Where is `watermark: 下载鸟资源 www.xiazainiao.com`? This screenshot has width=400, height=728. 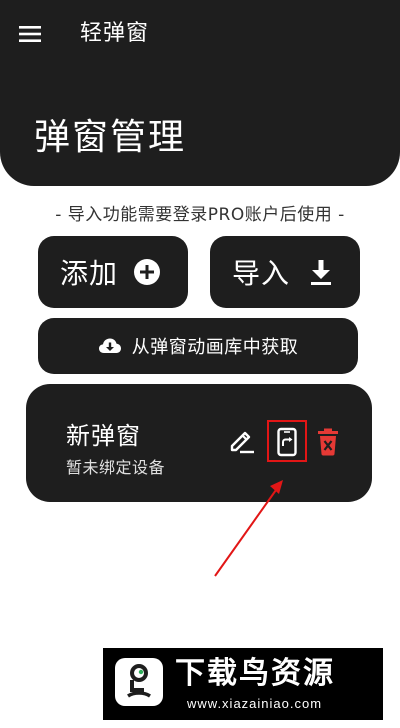
watermark: 下载鸟资源 www.xiazainiao.com is located at coordinates (243, 684).